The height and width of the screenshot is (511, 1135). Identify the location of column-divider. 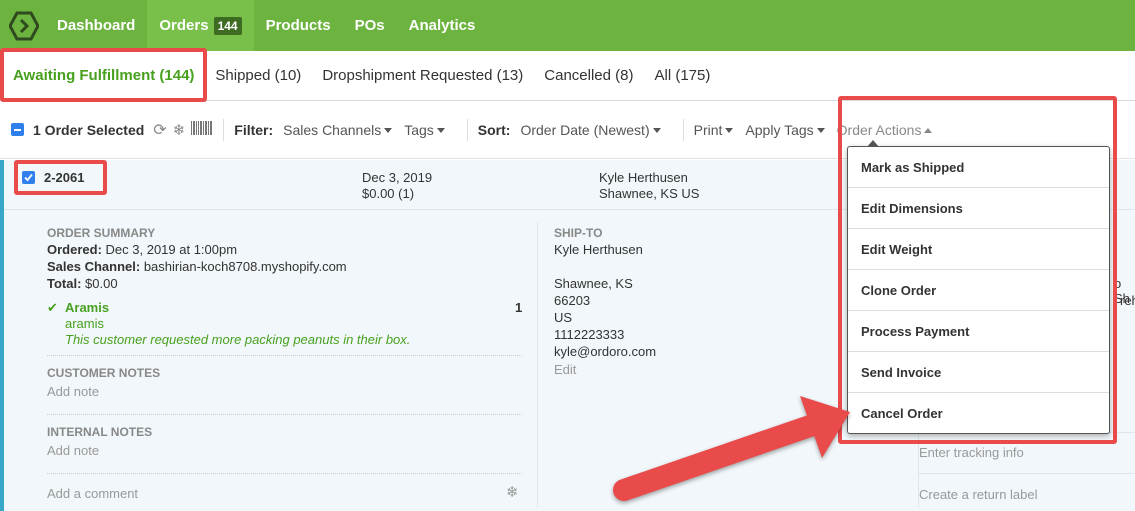
(537, 364).